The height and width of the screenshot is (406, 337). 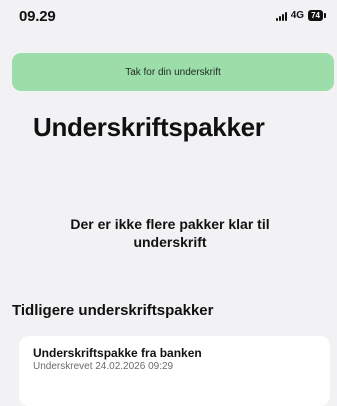 I want to click on battery-icon: 74, so click(x=317, y=15).